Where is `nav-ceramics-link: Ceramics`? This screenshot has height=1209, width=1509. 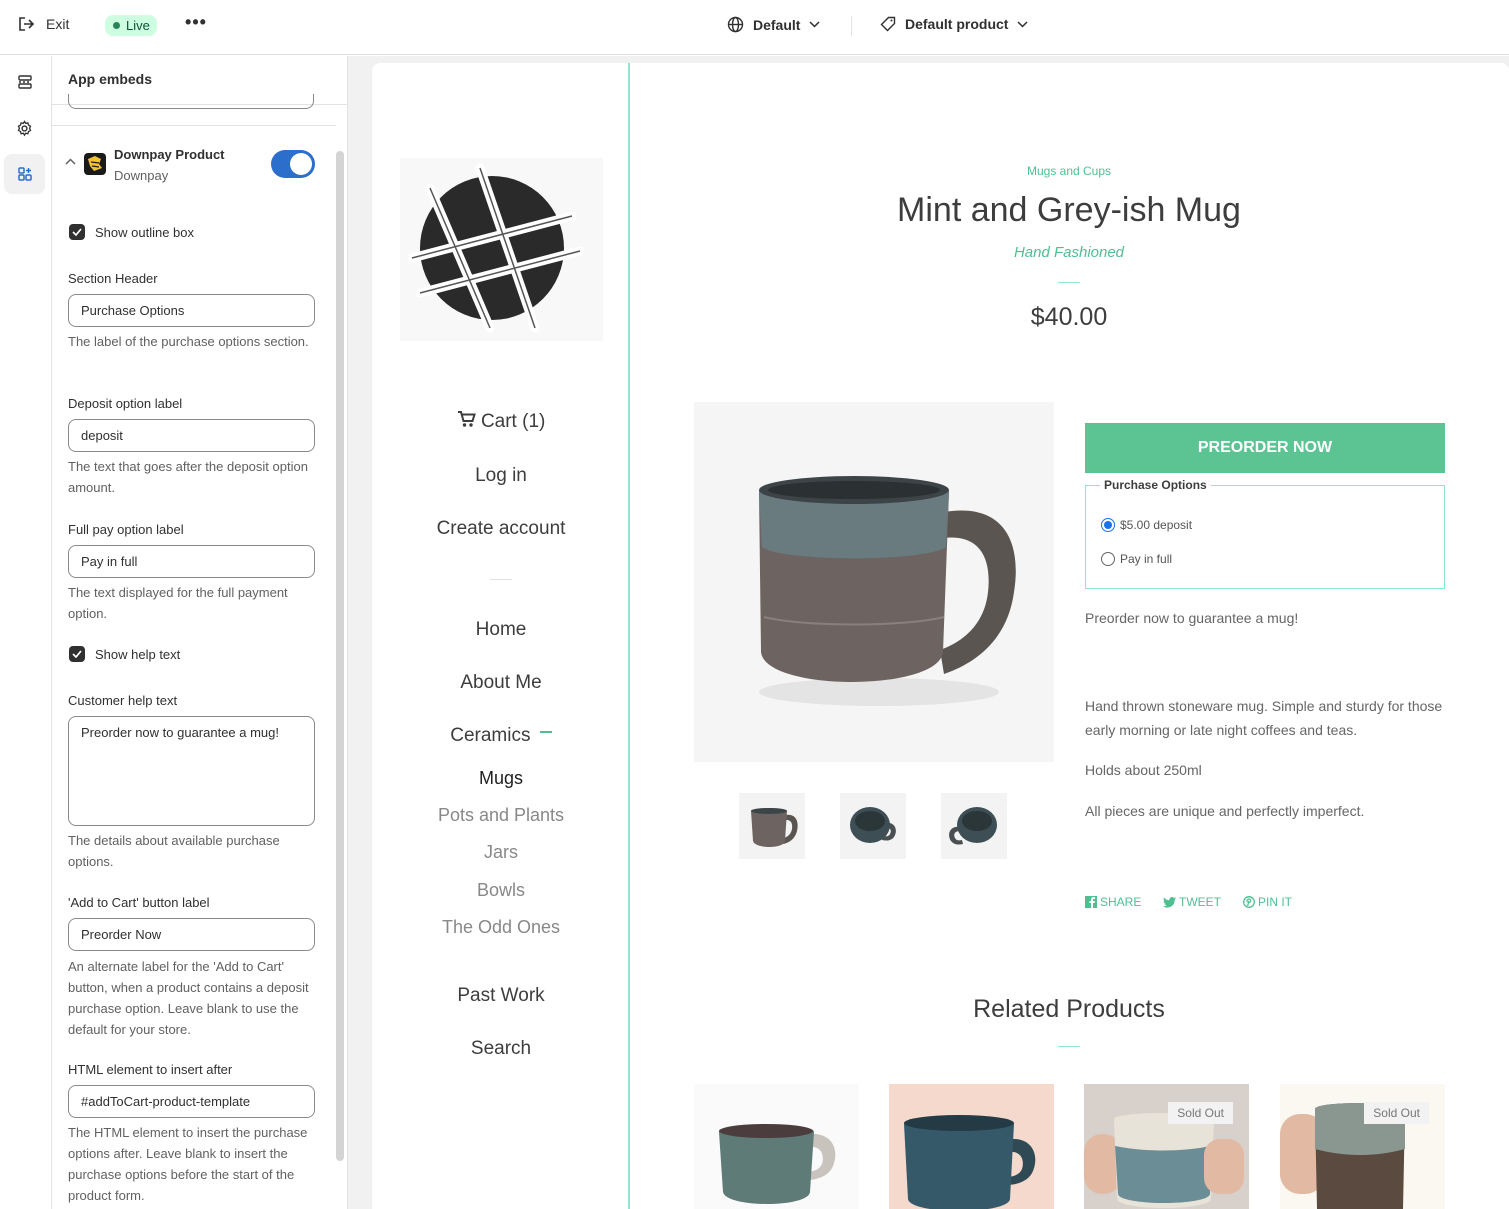 nav-ceramics-link: Ceramics is located at coordinates (501, 736).